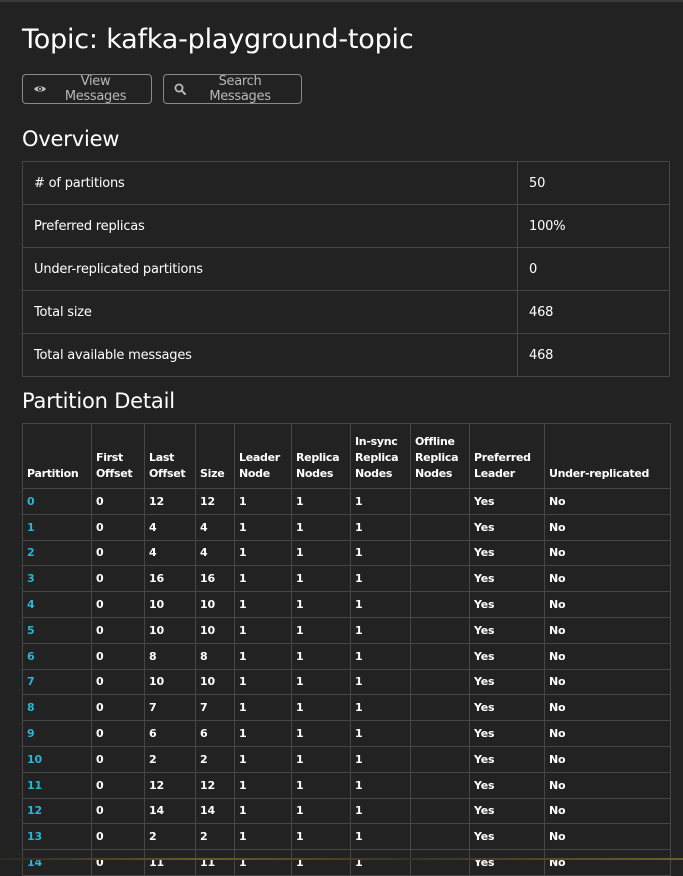 The height and width of the screenshot is (876, 683). What do you see at coordinates (240, 89) in the screenshot?
I see `search-messages-label: Search Messages` at bounding box center [240, 89].